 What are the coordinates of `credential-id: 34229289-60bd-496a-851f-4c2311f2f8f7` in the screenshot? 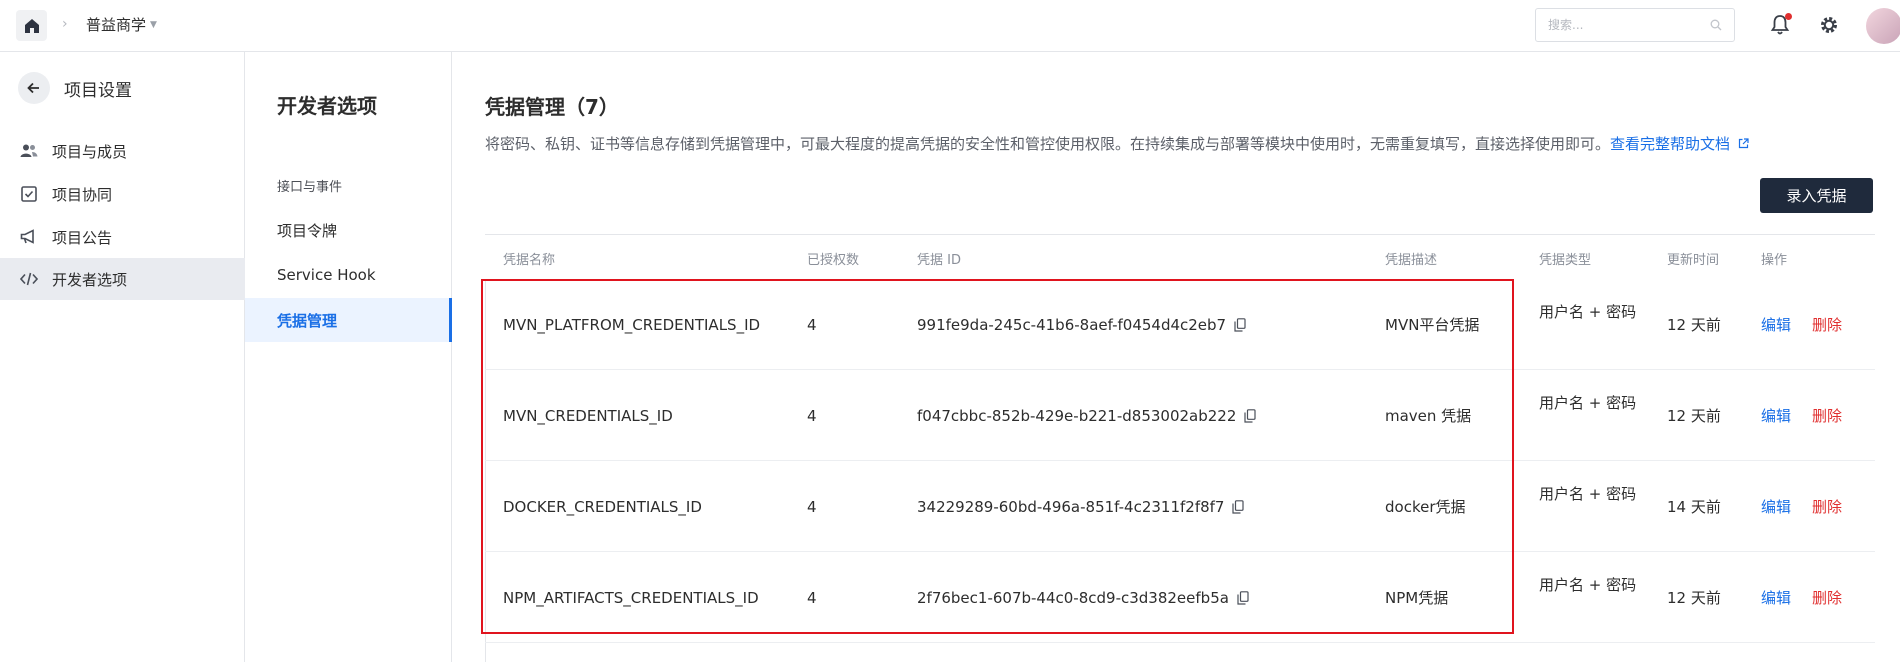 It's located at (1071, 506).